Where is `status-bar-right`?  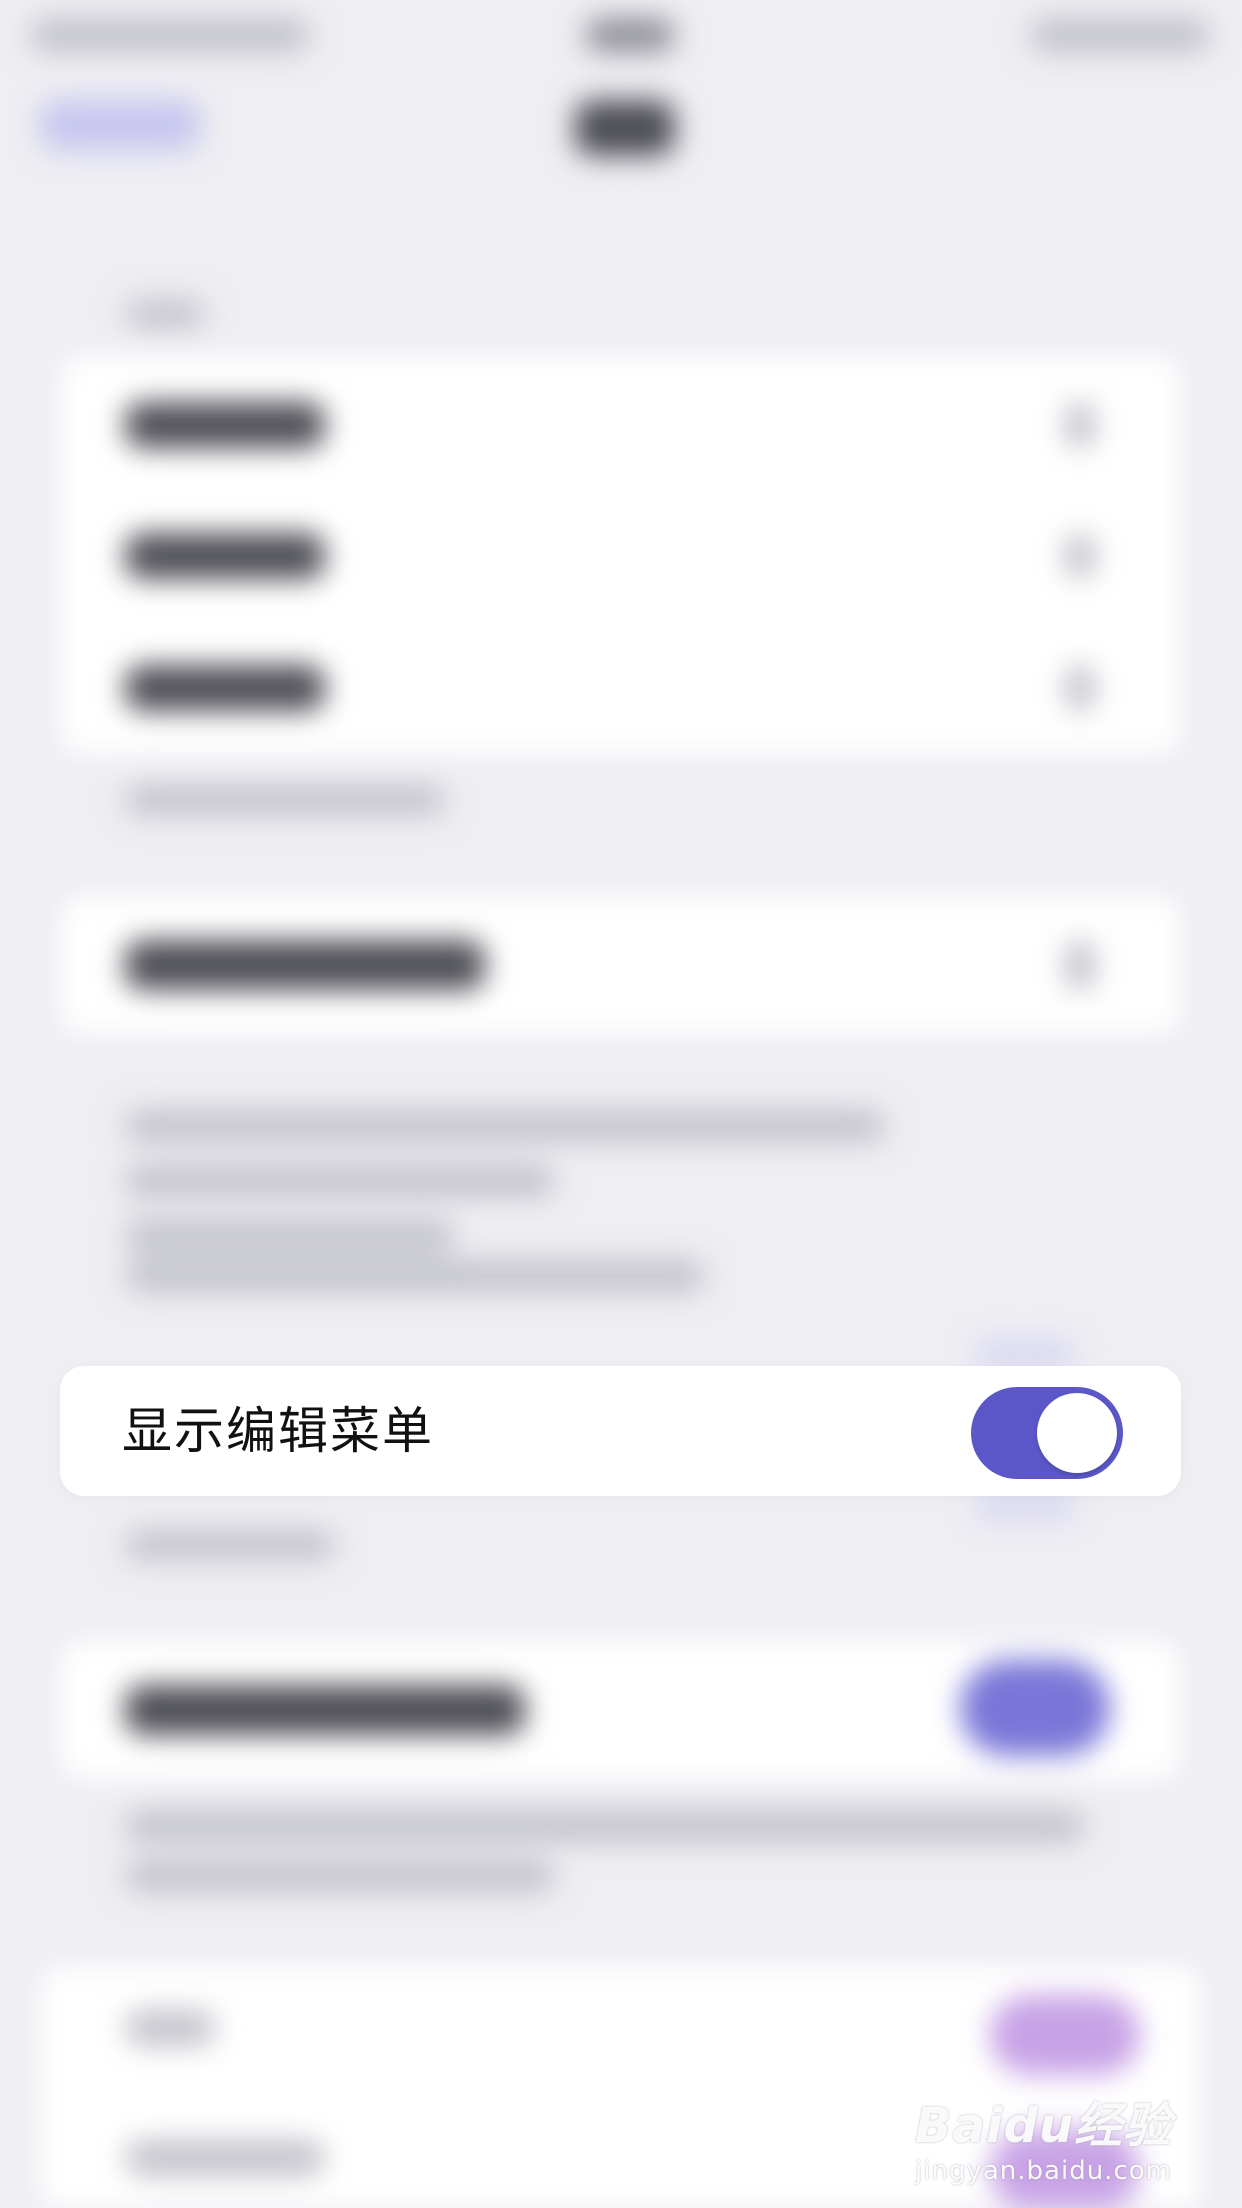
status-bar-right is located at coordinates (1120, 35).